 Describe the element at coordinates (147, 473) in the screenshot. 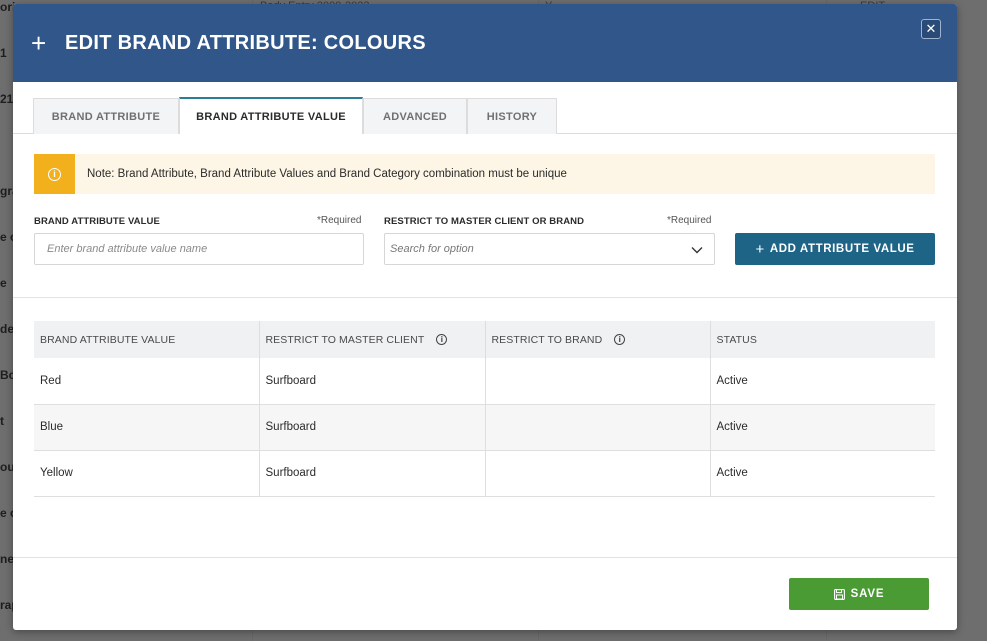

I see `table-cell: Yellow` at that location.